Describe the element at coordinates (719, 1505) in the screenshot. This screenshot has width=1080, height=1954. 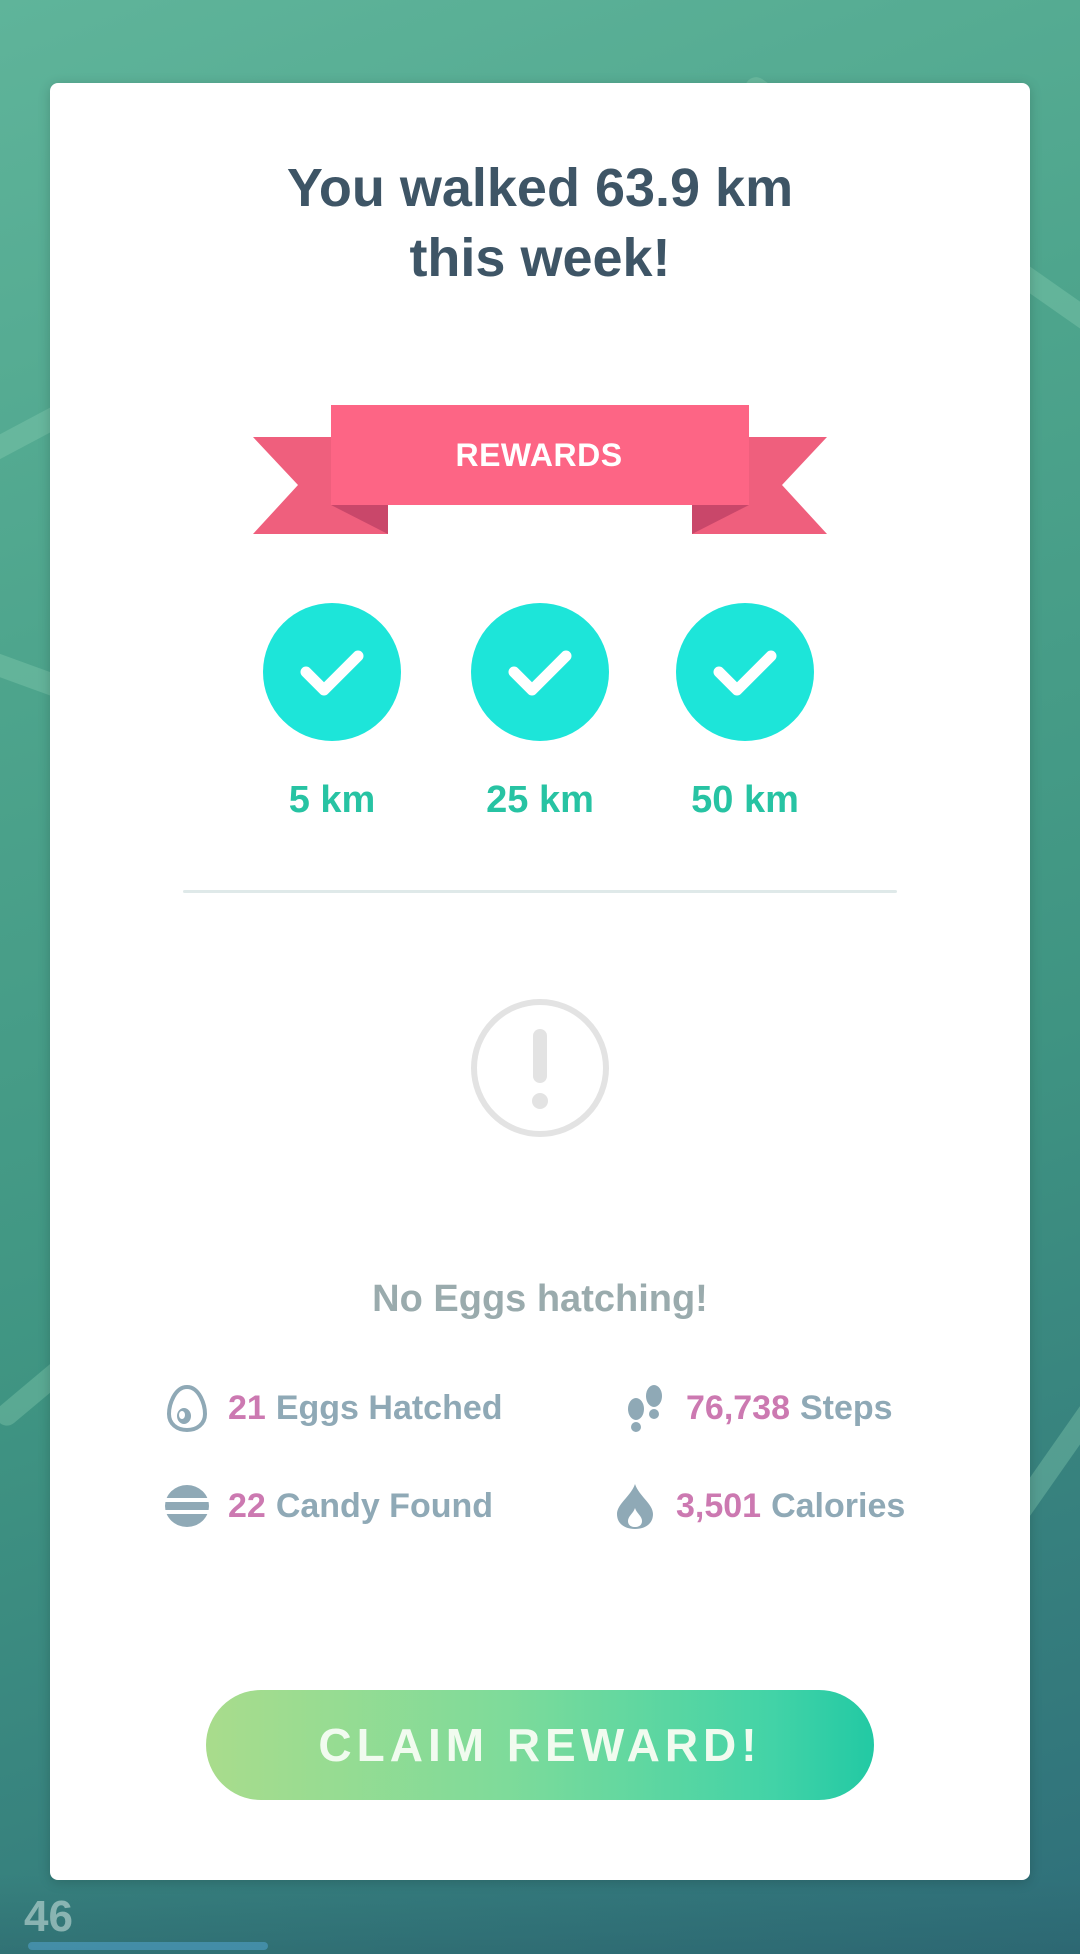
I see `calories-count: 3,501` at that location.